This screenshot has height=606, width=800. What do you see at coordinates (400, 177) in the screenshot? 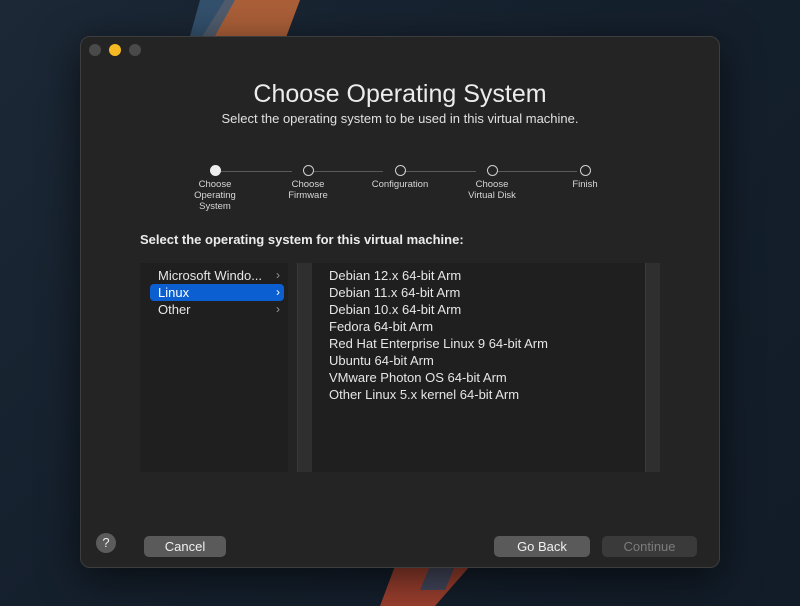
I see `step-configuration: Configuration` at bounding box center [400, 177].